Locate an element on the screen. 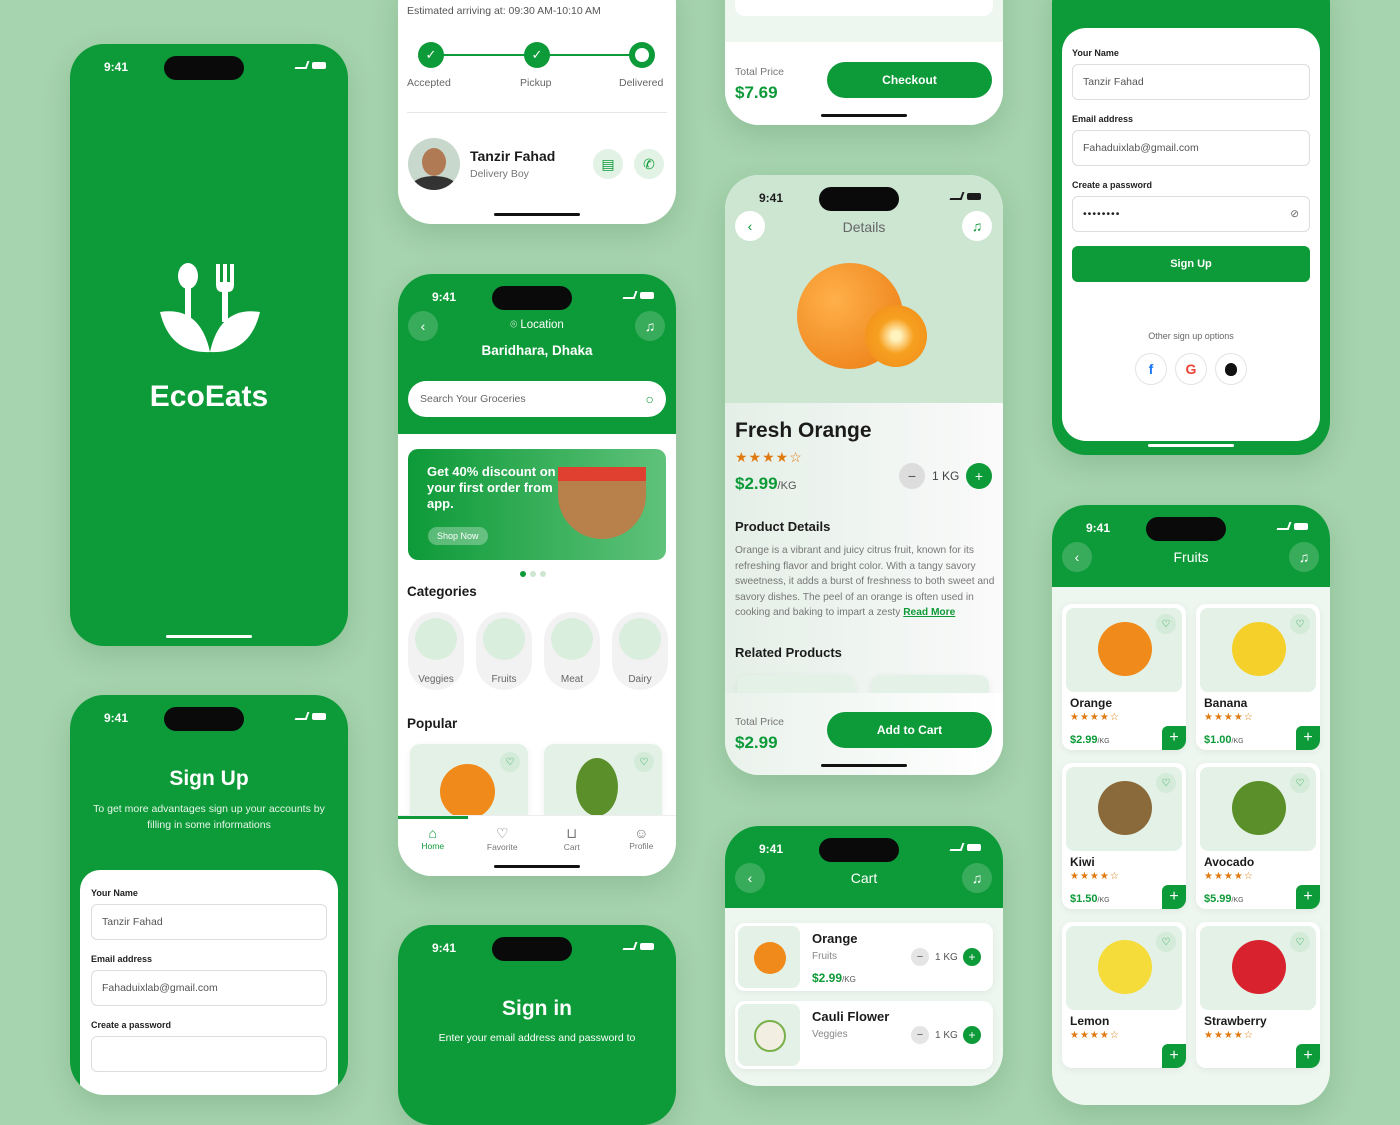 Image resolution: width=1400 pixels, height=1125 pixels. home-icon: ⌂ is located at coordinates (432, 833).